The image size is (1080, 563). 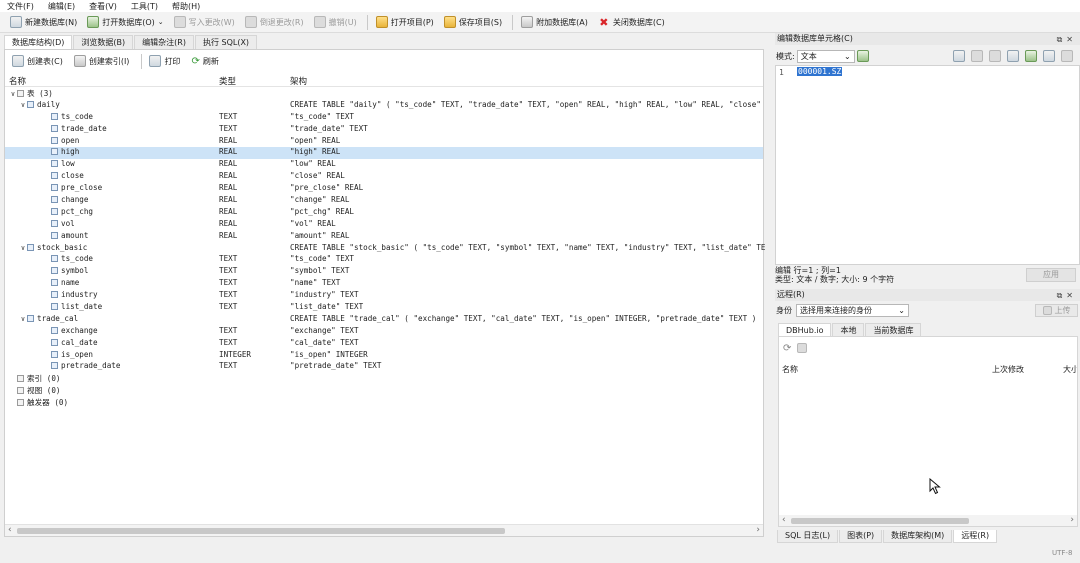 What do you see at coordinates (103, 42) in the screenshot?
I see `tab-browse-data: 浏览数据(B)` at bounding box center [103, 42].